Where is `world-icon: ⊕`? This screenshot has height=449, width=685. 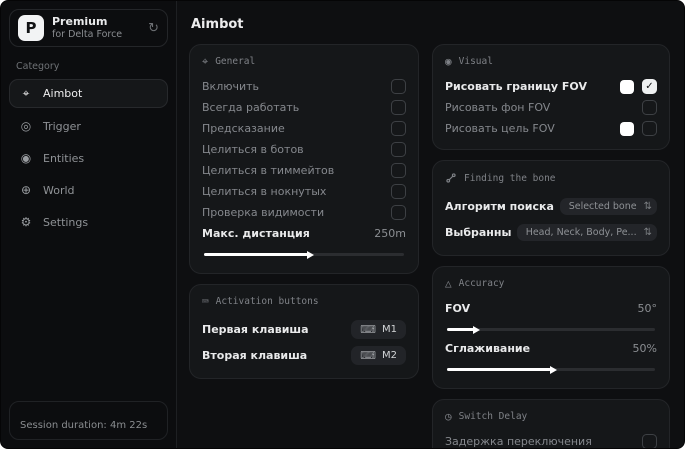 world-icon: ⊕ is located at coordinates (26, 190).